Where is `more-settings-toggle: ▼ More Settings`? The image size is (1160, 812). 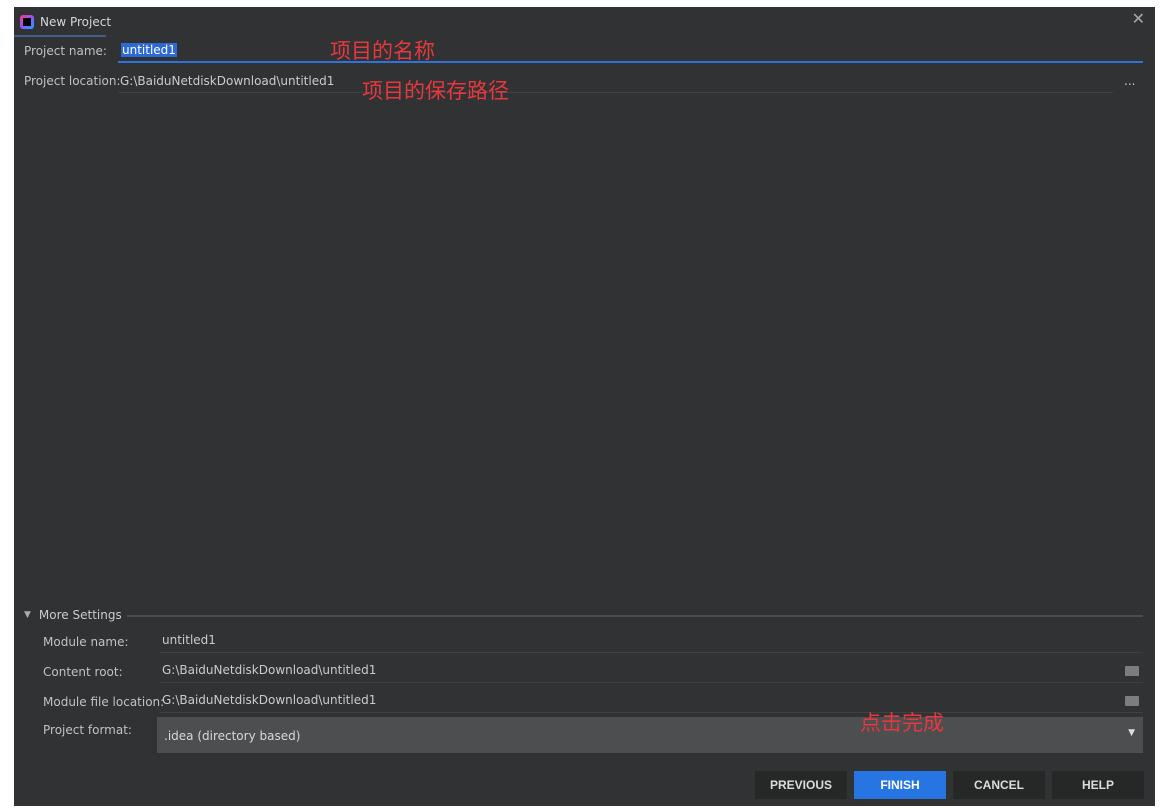 more-settings-toggle: ▼ More Settings is located at coordinates (73, 615).